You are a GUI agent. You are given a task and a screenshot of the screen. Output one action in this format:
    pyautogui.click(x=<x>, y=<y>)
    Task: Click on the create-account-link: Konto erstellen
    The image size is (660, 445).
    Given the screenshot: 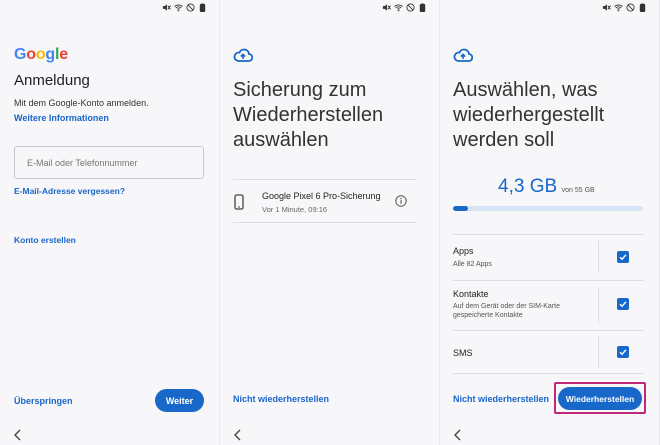 What is the action you would take?
    pyautogui.click(x=45, y=240)
    